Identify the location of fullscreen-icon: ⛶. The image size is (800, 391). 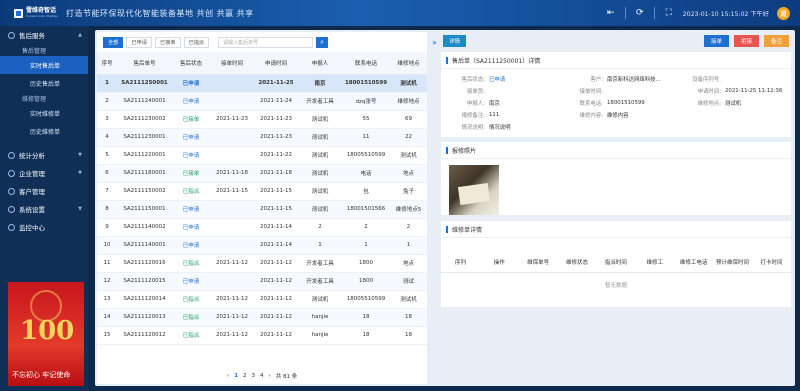
(669, 13).